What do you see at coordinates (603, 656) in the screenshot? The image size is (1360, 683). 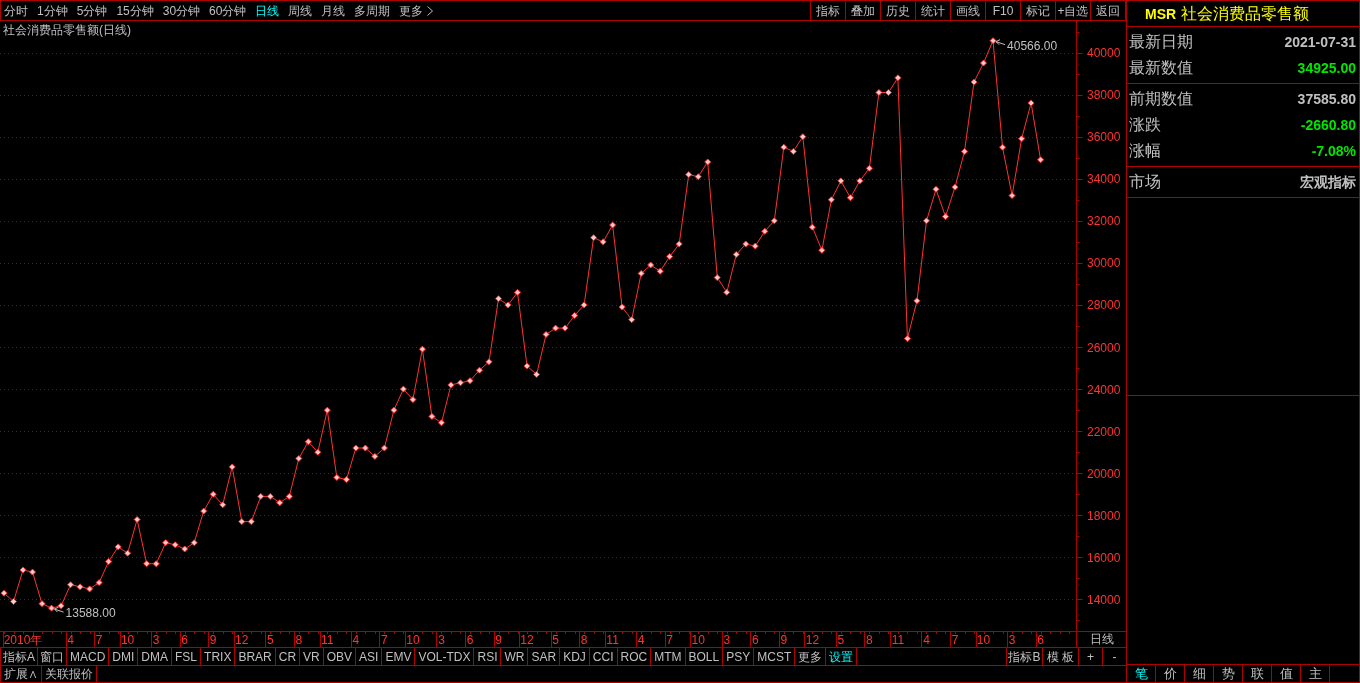 I see `indicator-tab: CCI` at bounding box center [603, 656].